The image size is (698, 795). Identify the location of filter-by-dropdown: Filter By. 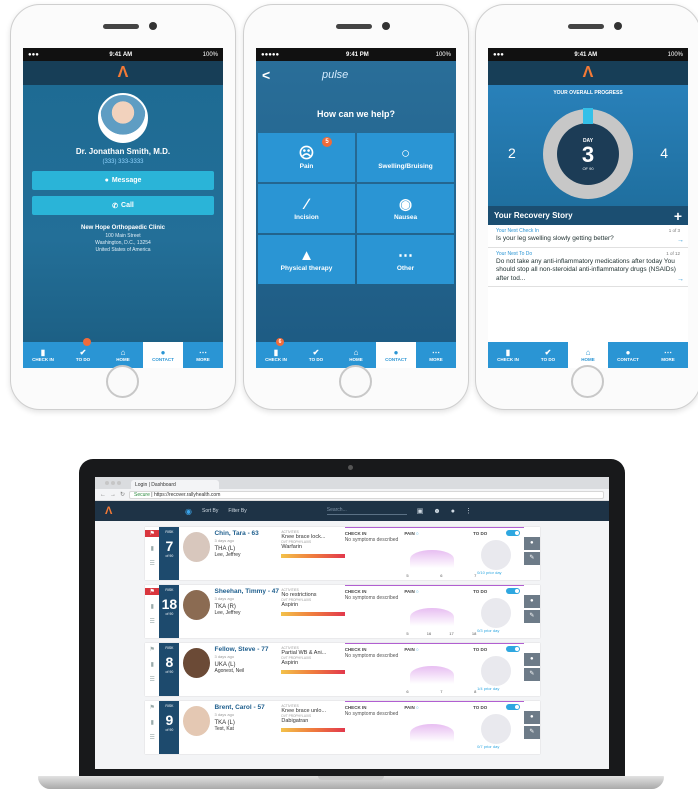
(237, 511).